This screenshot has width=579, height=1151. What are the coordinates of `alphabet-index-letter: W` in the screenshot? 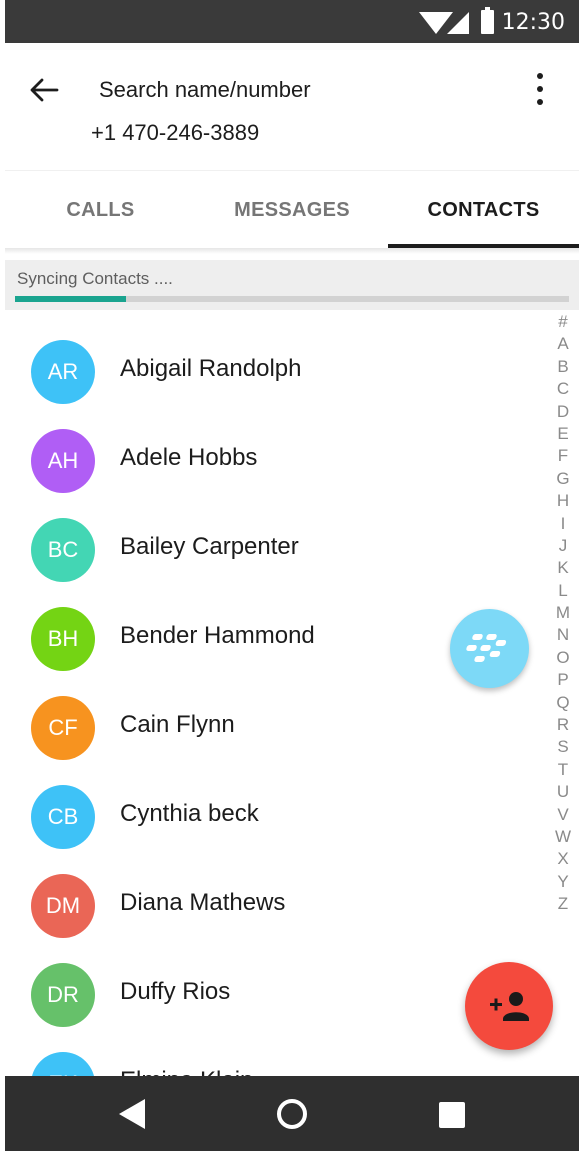 It's located at (563, 837).